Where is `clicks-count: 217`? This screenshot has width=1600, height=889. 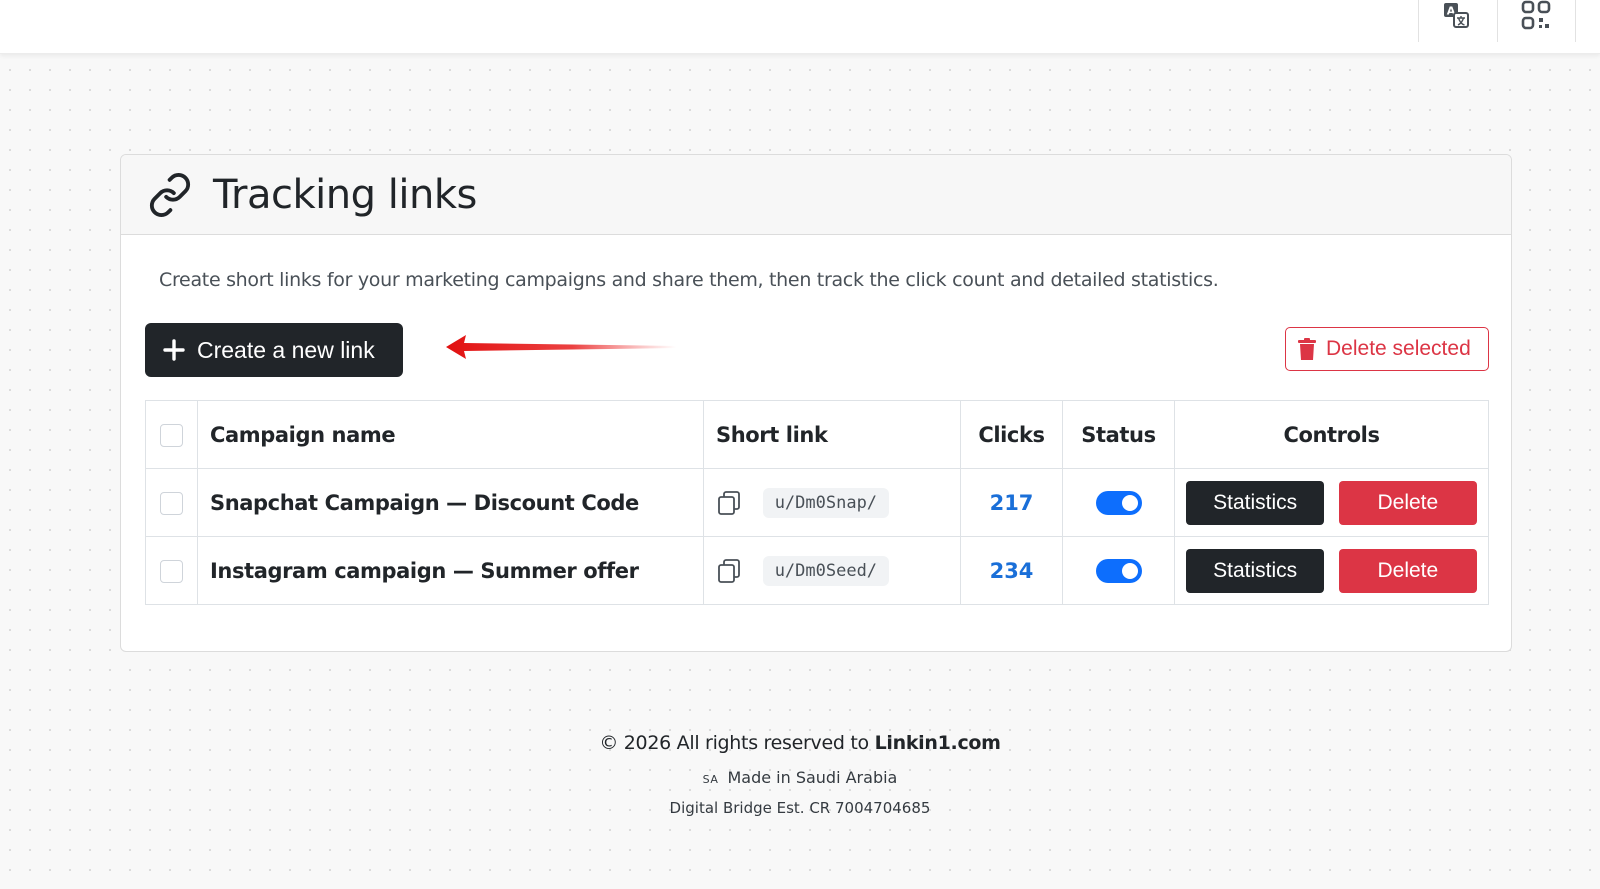
clicks-count: 217 is located at coordinates (1012, 503).